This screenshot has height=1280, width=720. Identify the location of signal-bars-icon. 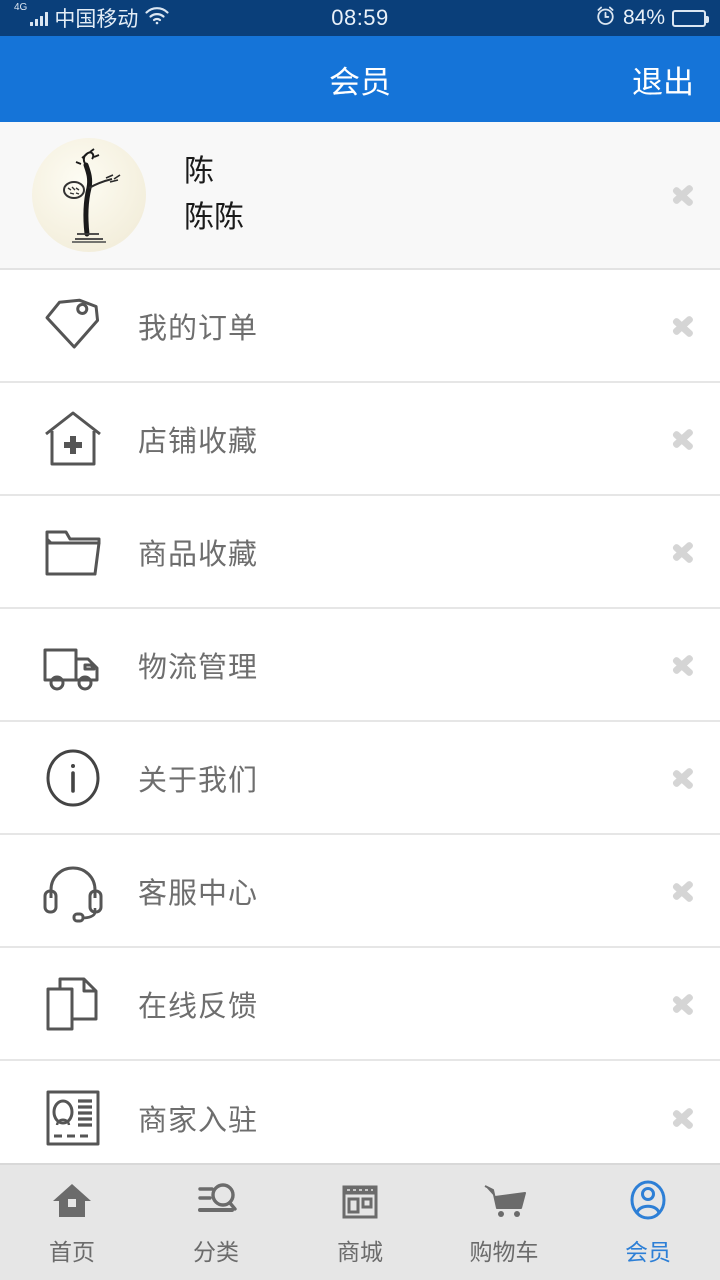
(39, 18).